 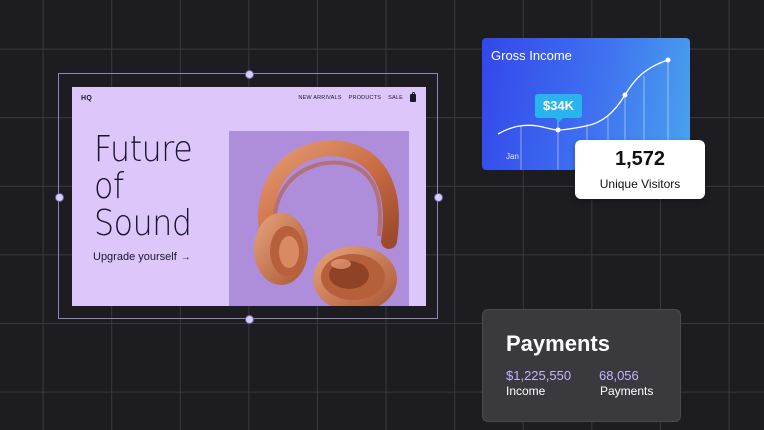 I want to click on resize-handle-top, so click(x=249, y=74).